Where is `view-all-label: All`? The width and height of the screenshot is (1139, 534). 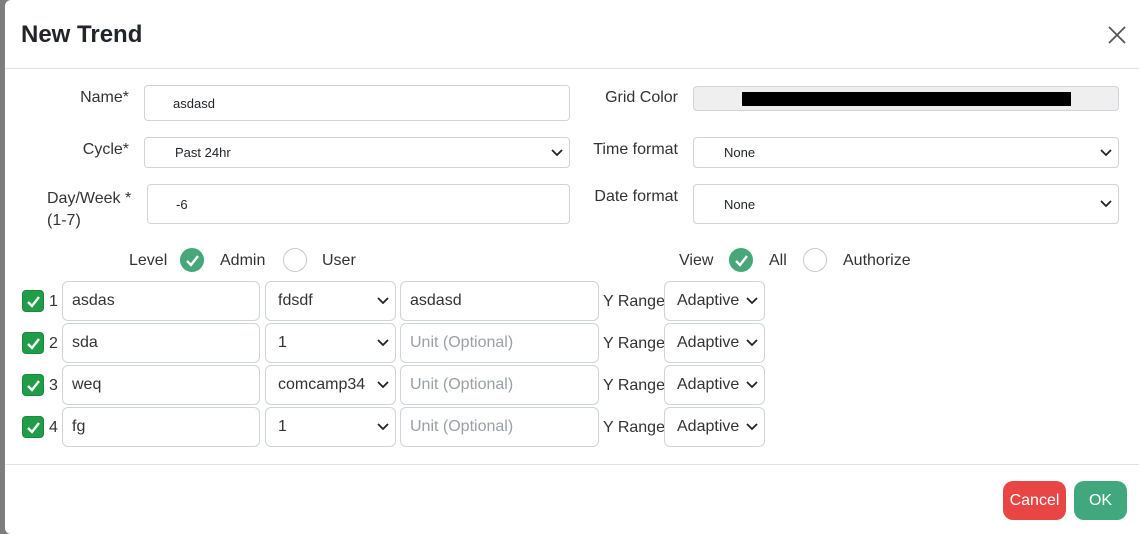 view-all-label: All is located at coordinates (778, 260).